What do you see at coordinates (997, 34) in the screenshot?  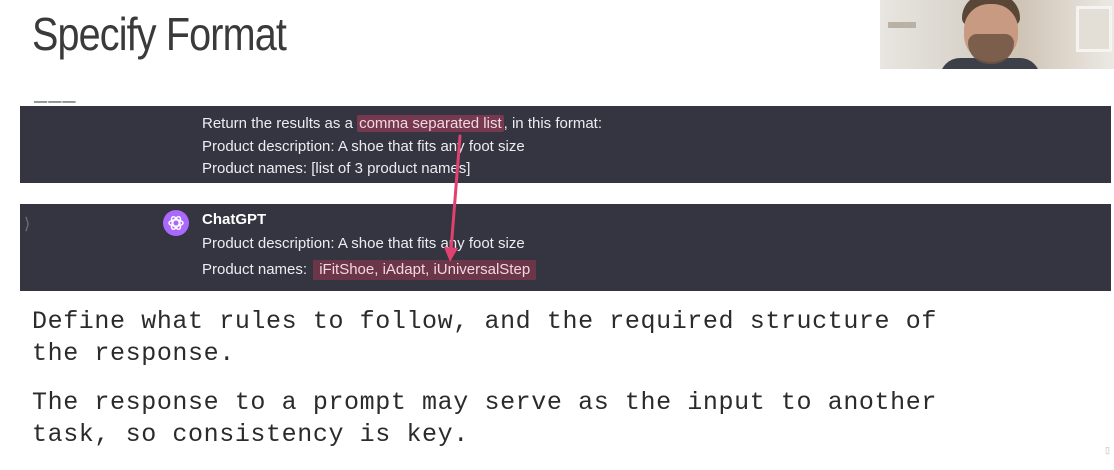 I see `presenter-webcam` at bounding box center [997, 34].